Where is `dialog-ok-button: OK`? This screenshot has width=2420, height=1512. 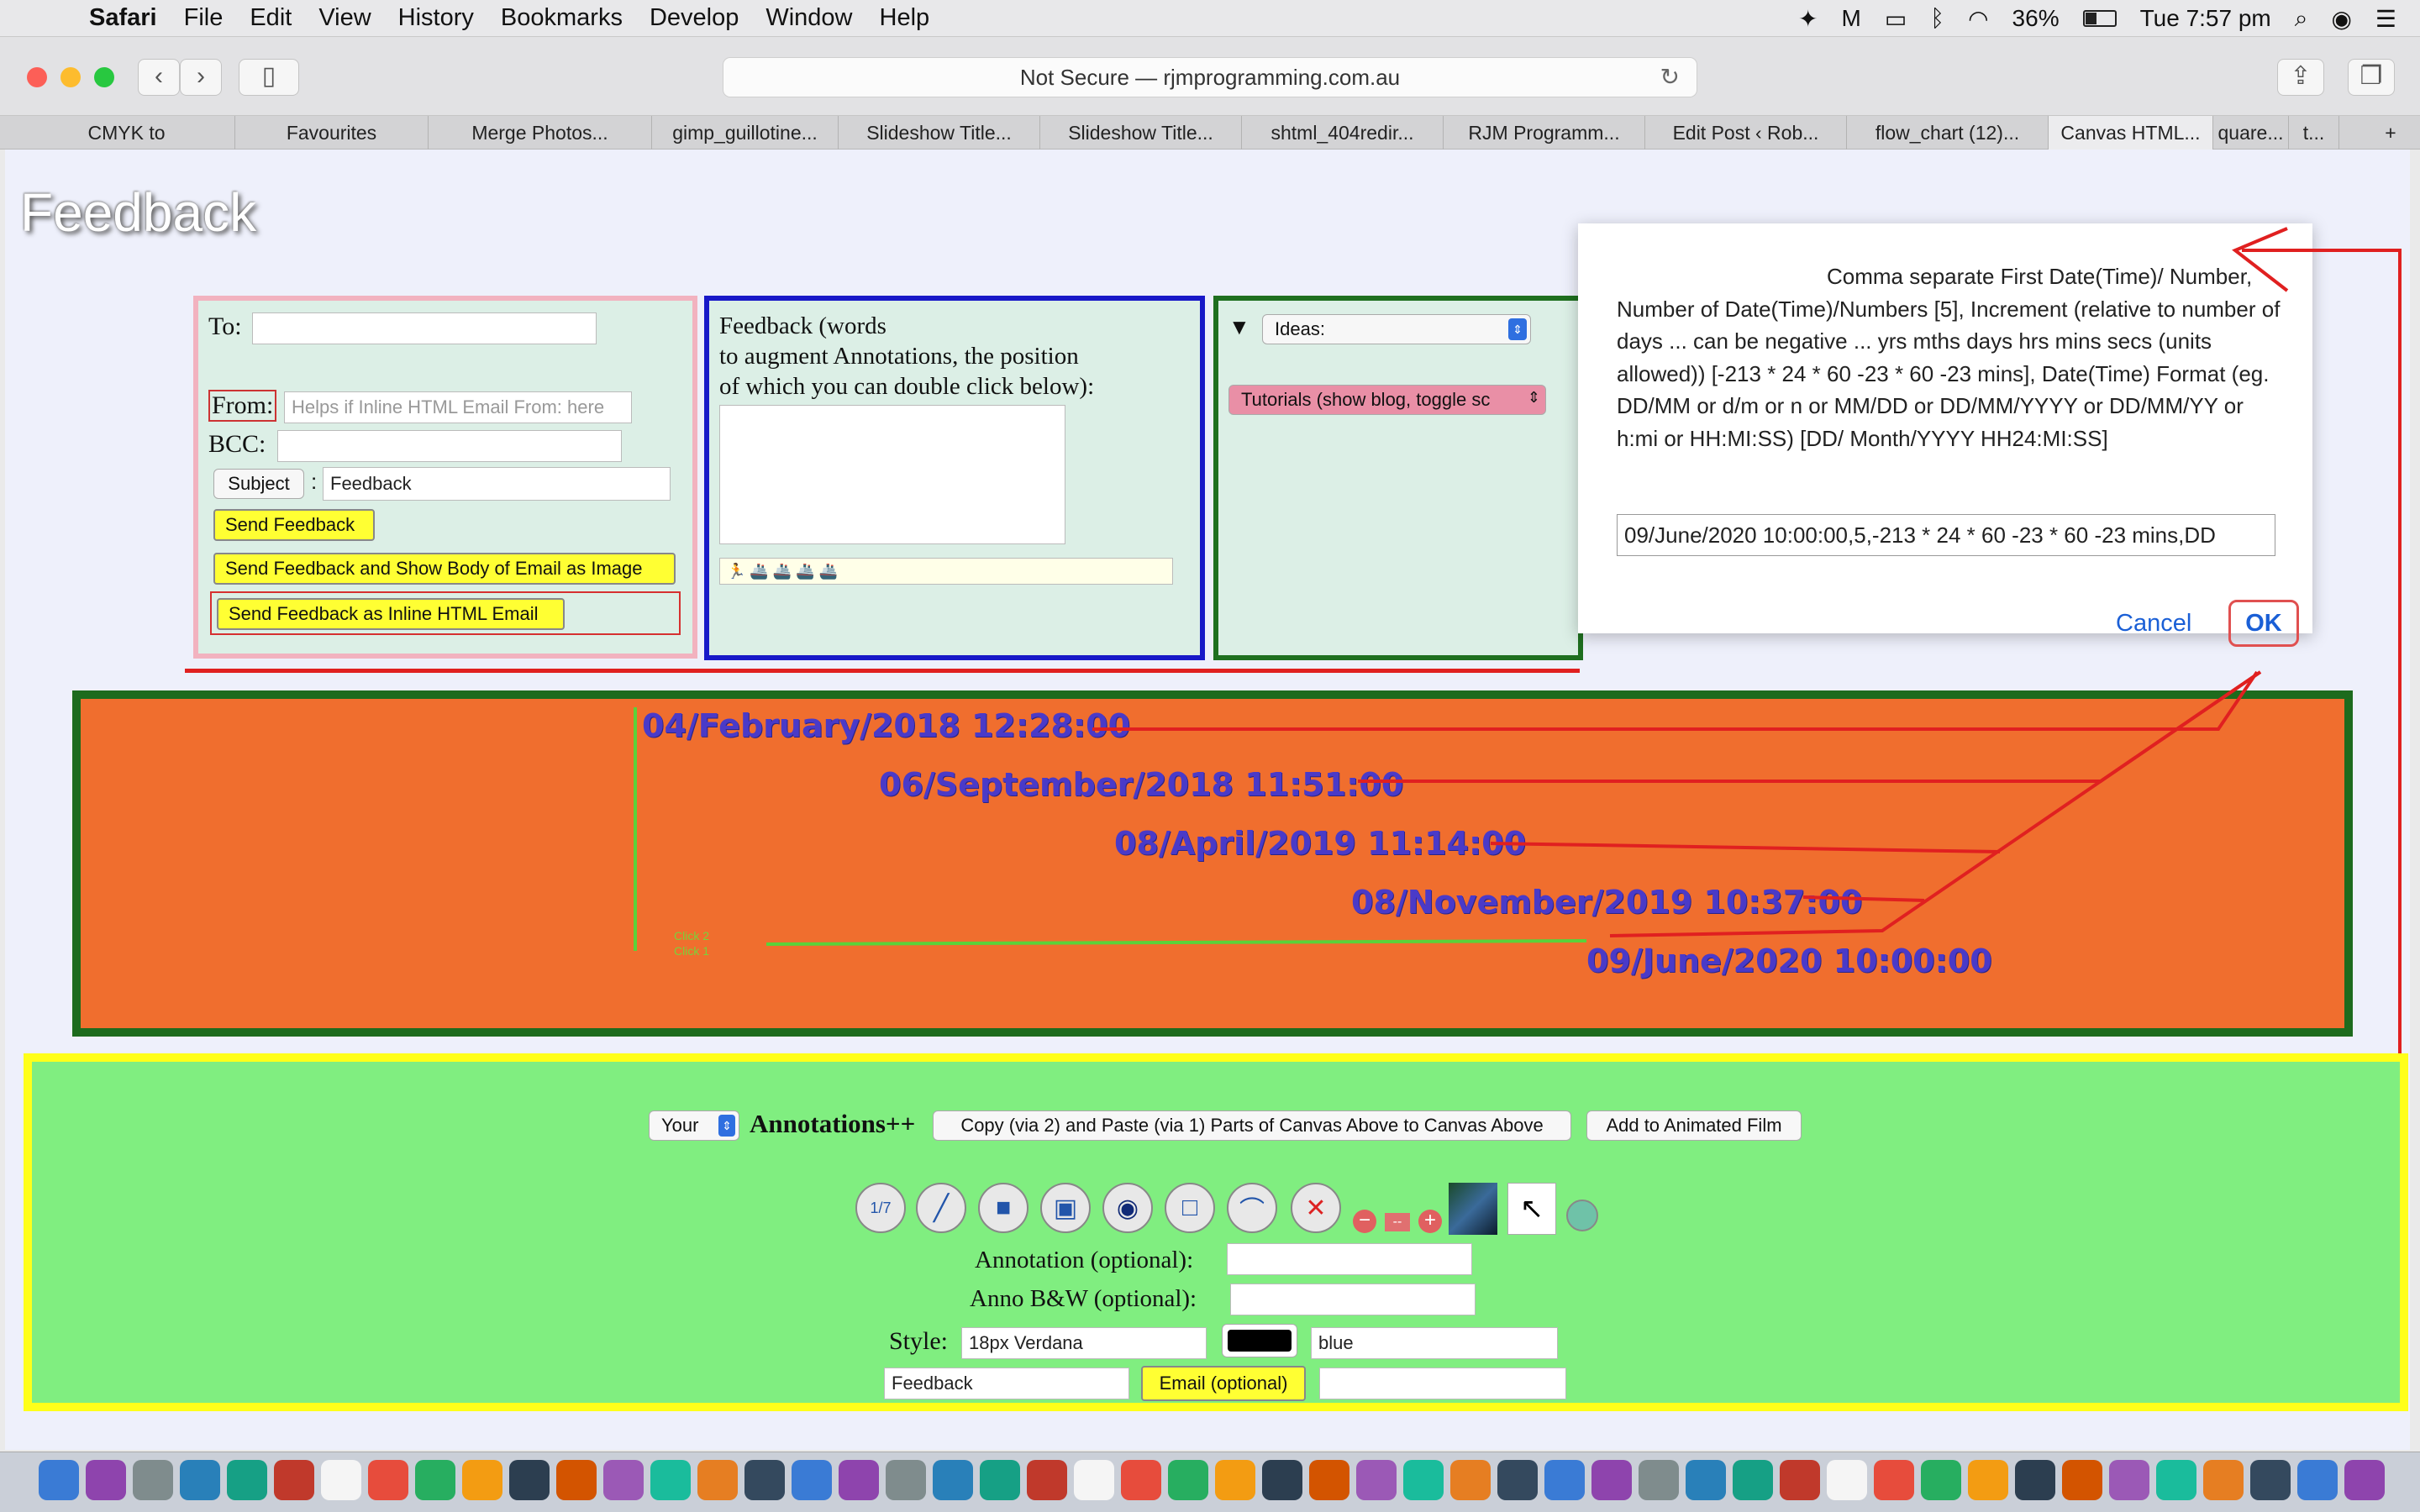
dialog-ok-button: OK is located at coordinates (2264, 623).